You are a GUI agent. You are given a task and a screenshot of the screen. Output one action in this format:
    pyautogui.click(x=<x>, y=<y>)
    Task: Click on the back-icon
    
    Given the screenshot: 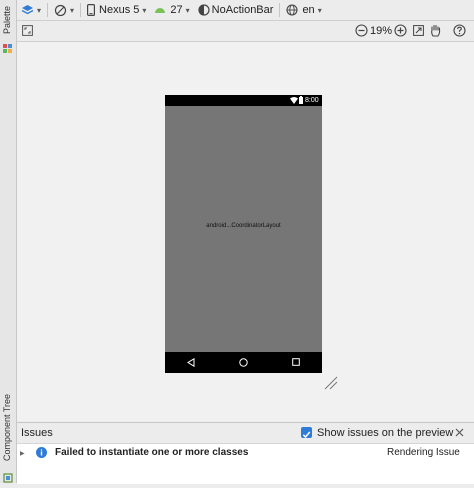 What is the action you would take?
    pyautogui.click(x=191, y=362)
    